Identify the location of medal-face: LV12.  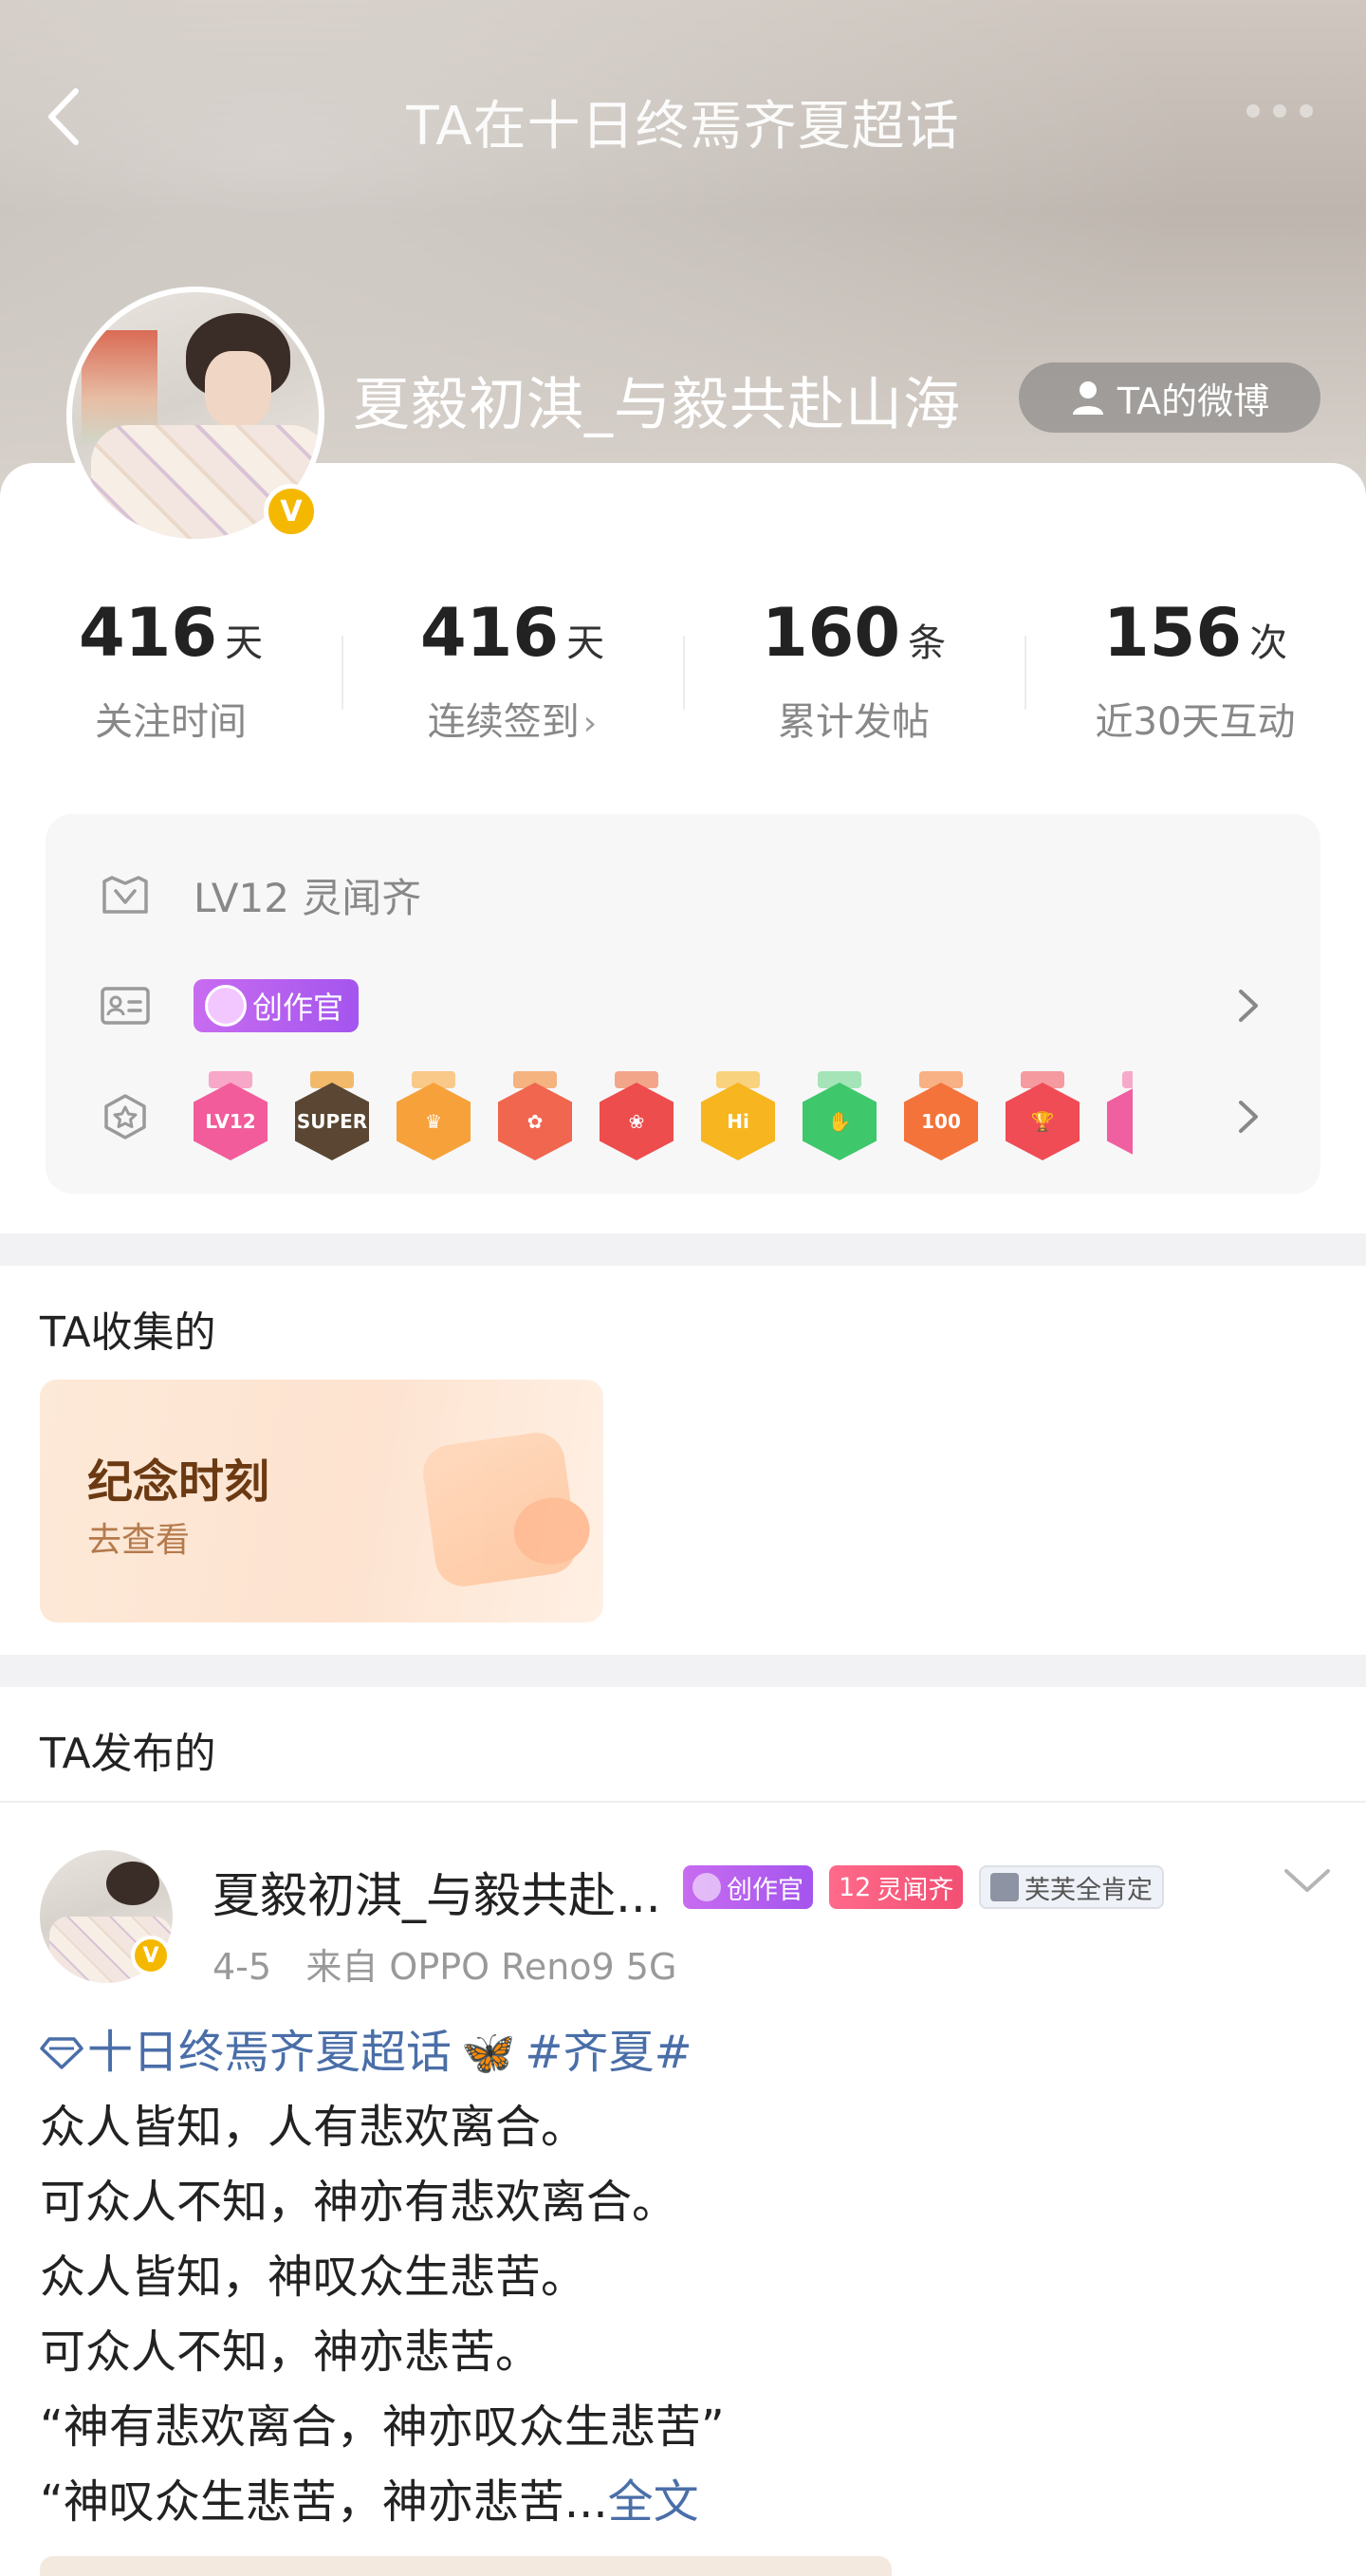
(231, 1121).